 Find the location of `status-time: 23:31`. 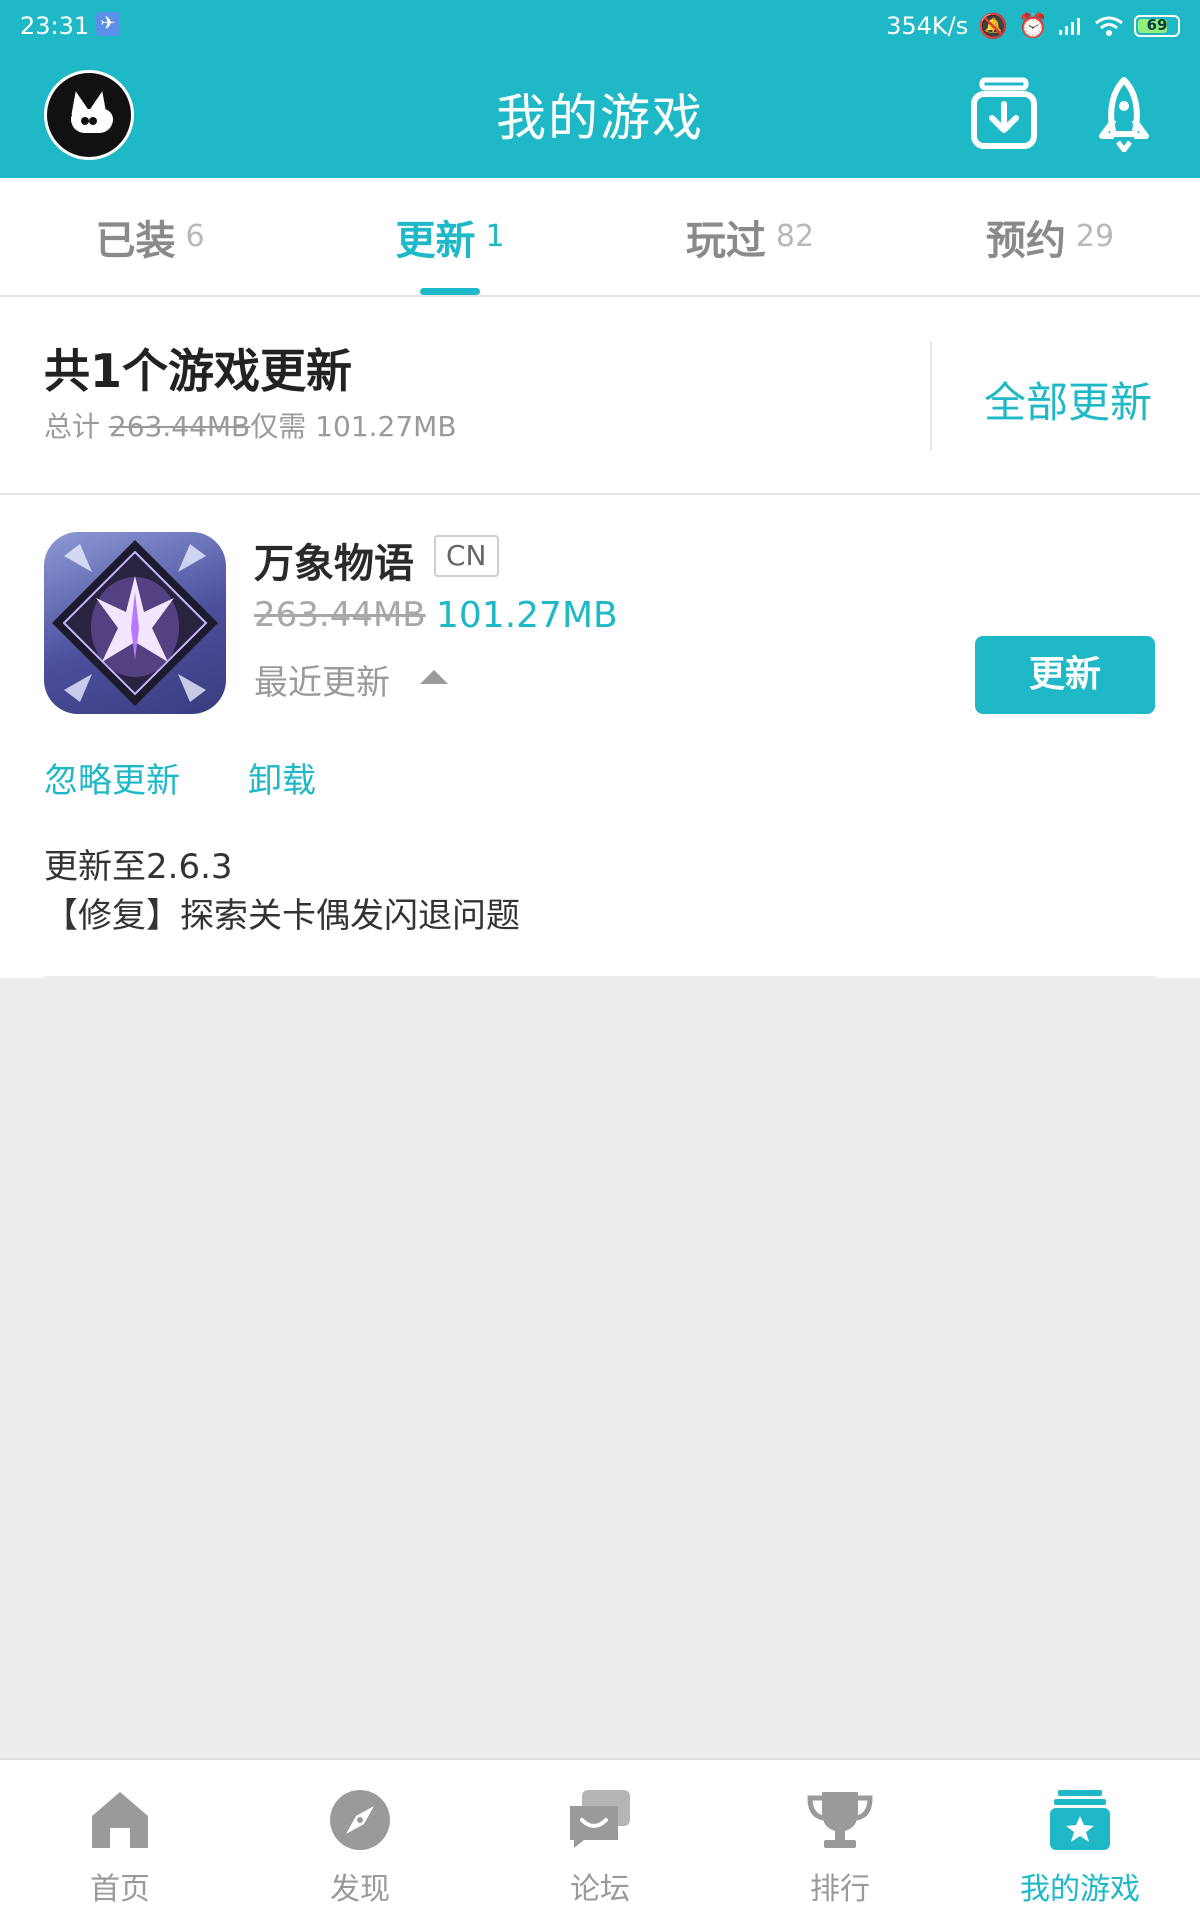

status-time: 23:31 is located at coordinates (55, 26).